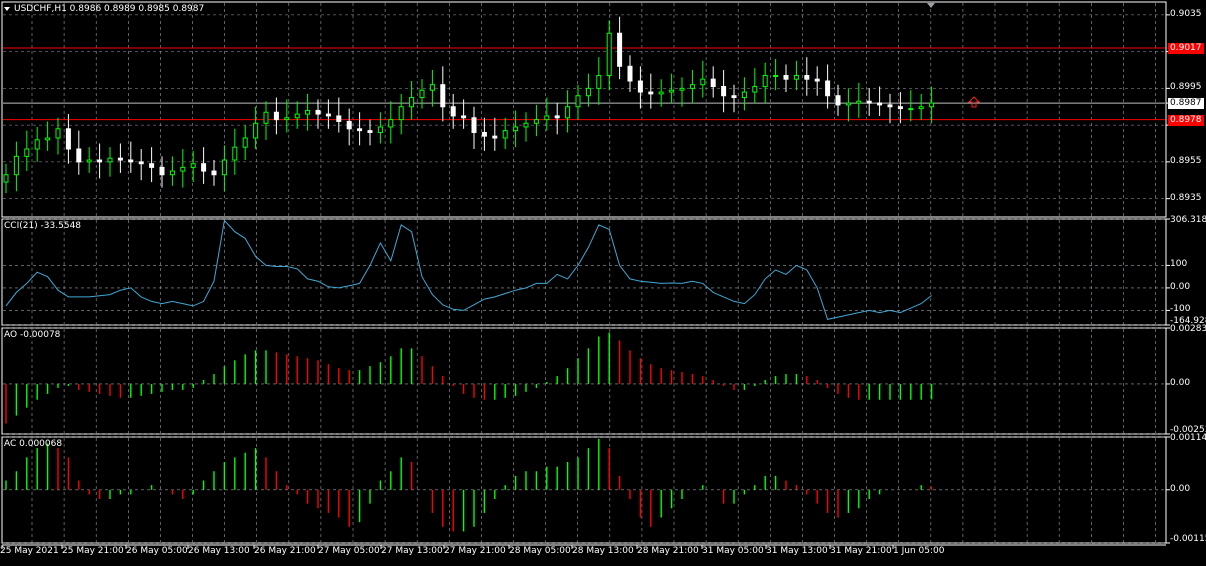  Describe the element at coordinates (668, 551) in the screenshot. I see `x-axis-time-label: 28 May 21:00` at that location.